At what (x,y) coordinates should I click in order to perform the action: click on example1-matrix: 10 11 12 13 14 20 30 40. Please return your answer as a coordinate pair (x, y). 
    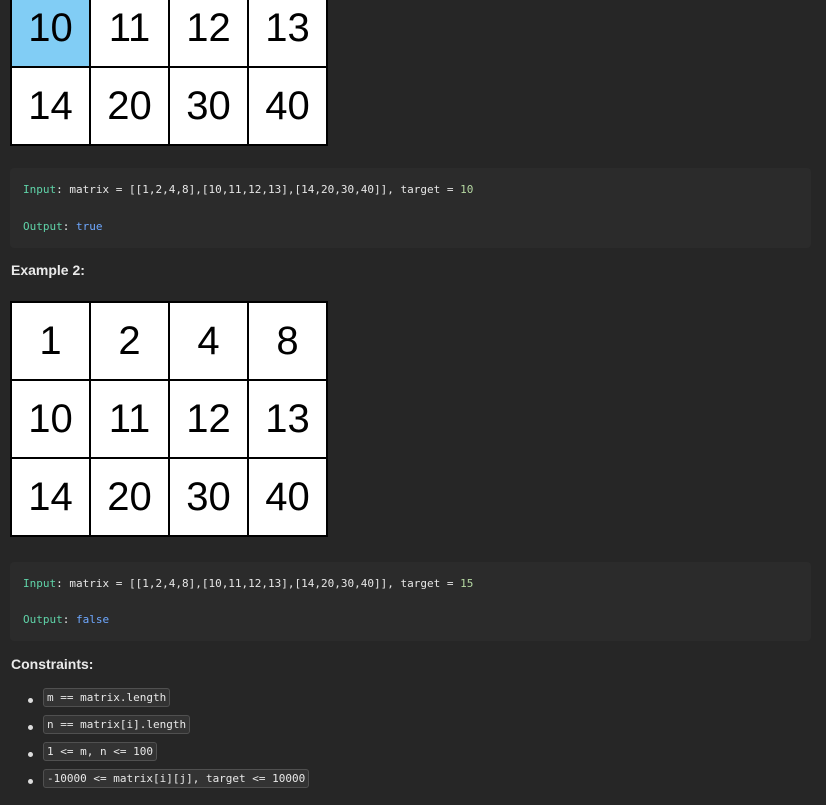
    Looking at the image, I should click on (169, 73).